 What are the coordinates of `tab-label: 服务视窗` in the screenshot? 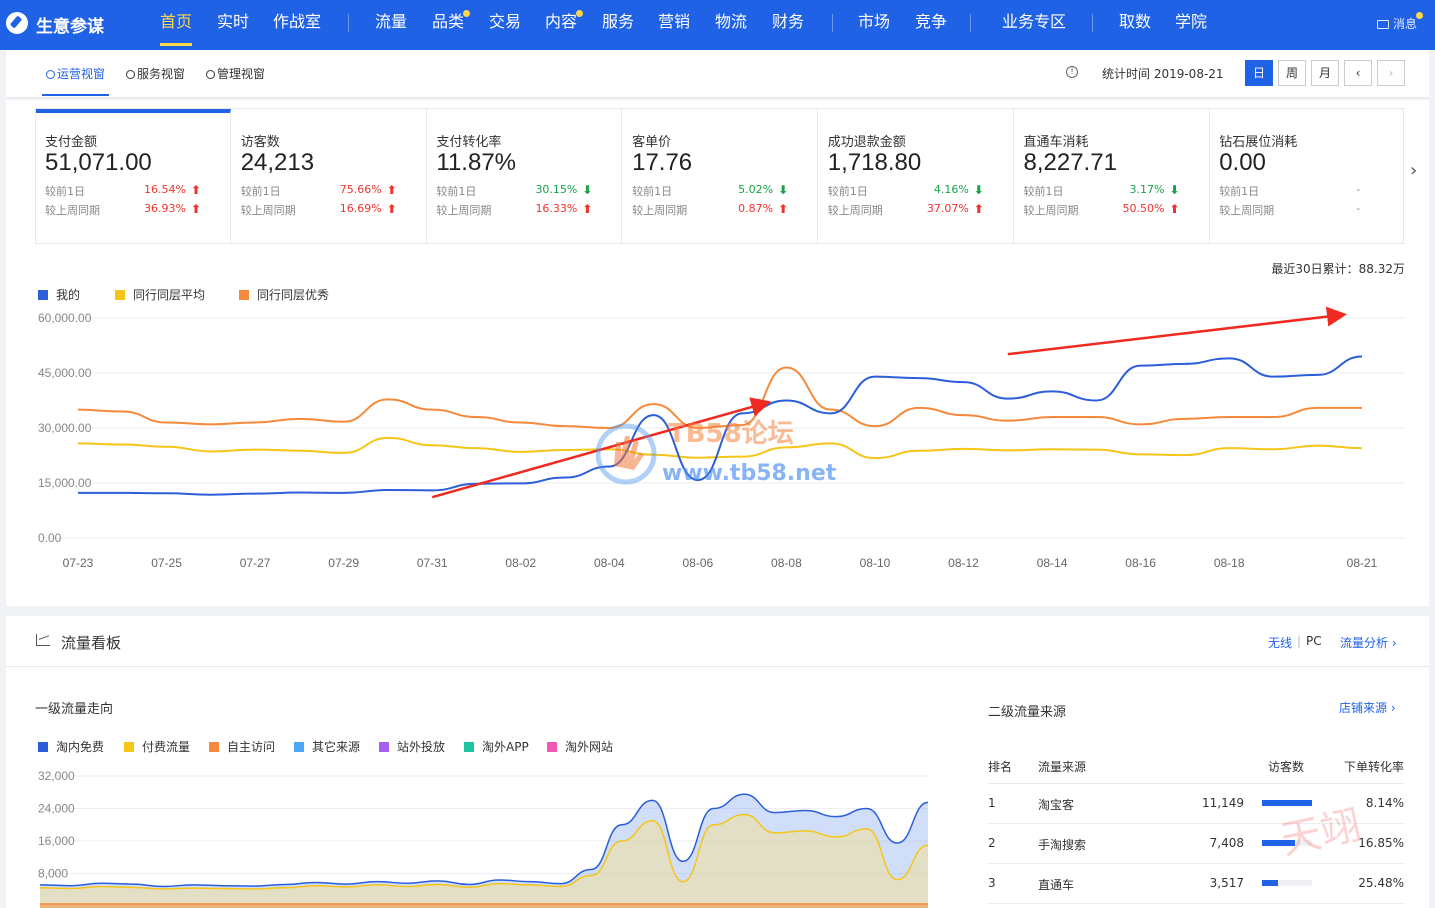 It's located at (161, 74).